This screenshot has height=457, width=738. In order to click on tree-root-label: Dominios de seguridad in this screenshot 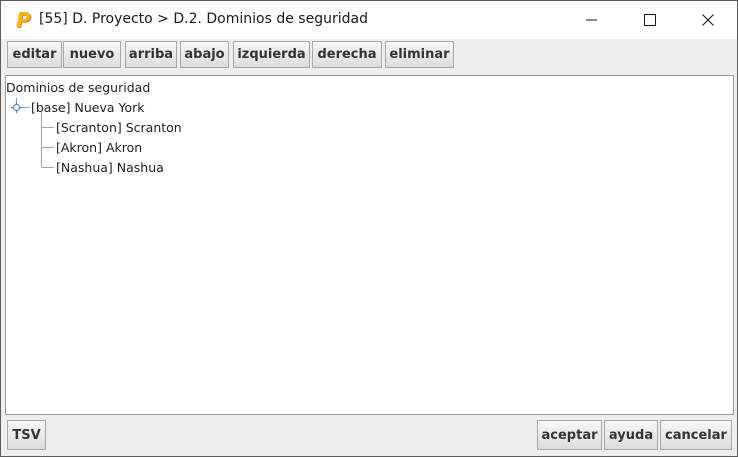, I will do `click(78, 87)`.